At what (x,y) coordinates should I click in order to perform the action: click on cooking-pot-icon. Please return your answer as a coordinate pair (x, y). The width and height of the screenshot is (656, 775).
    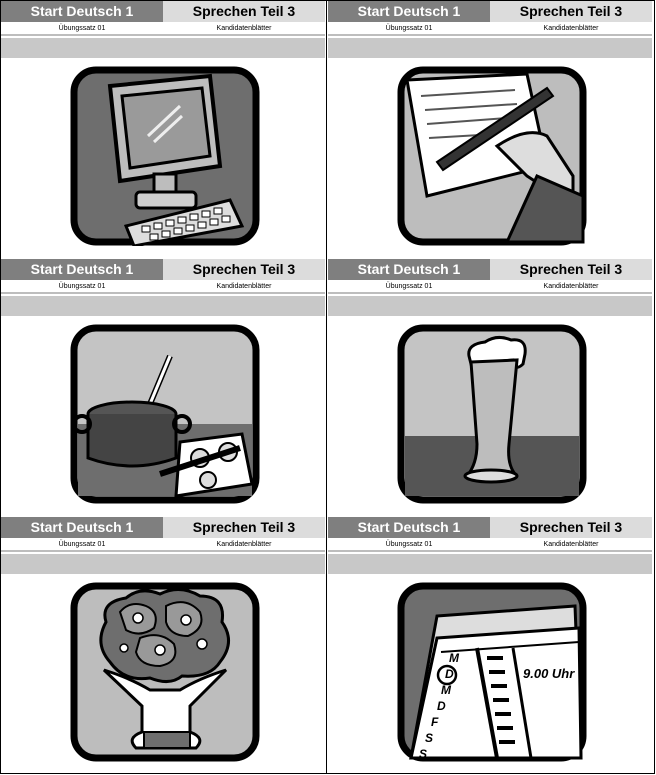
    Looking at the image, I should click on (165, 414).